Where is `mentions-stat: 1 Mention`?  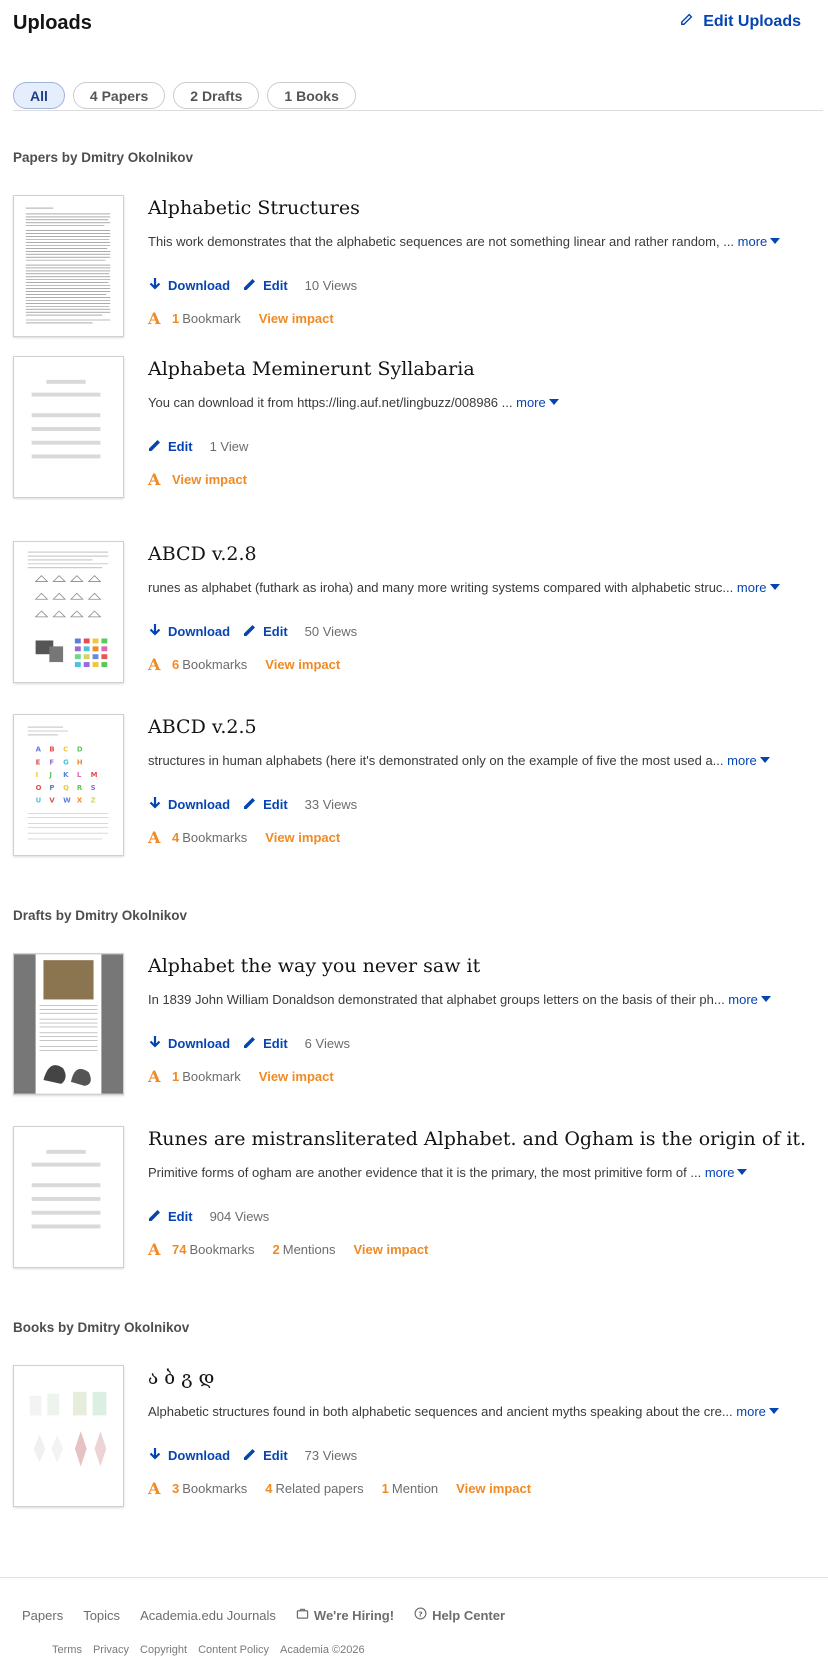
mentions-stat: 1 Mention is located at coordinates (410, 1488).